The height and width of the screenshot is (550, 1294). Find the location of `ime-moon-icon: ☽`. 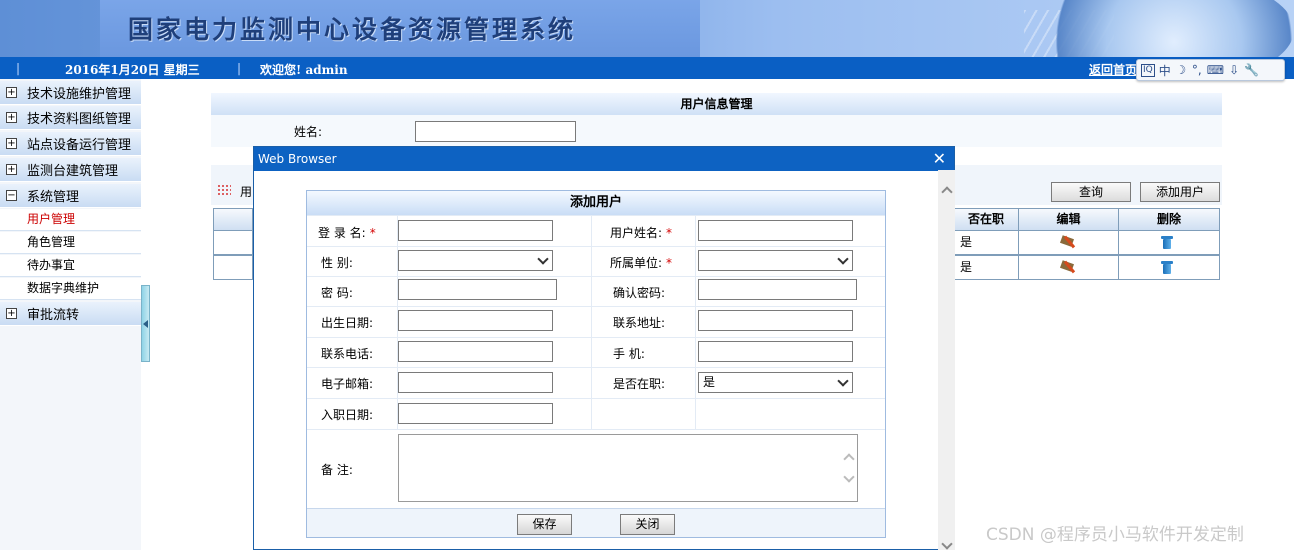

ime-moon-icon: ☽ is located at coordinates (1181, 70).